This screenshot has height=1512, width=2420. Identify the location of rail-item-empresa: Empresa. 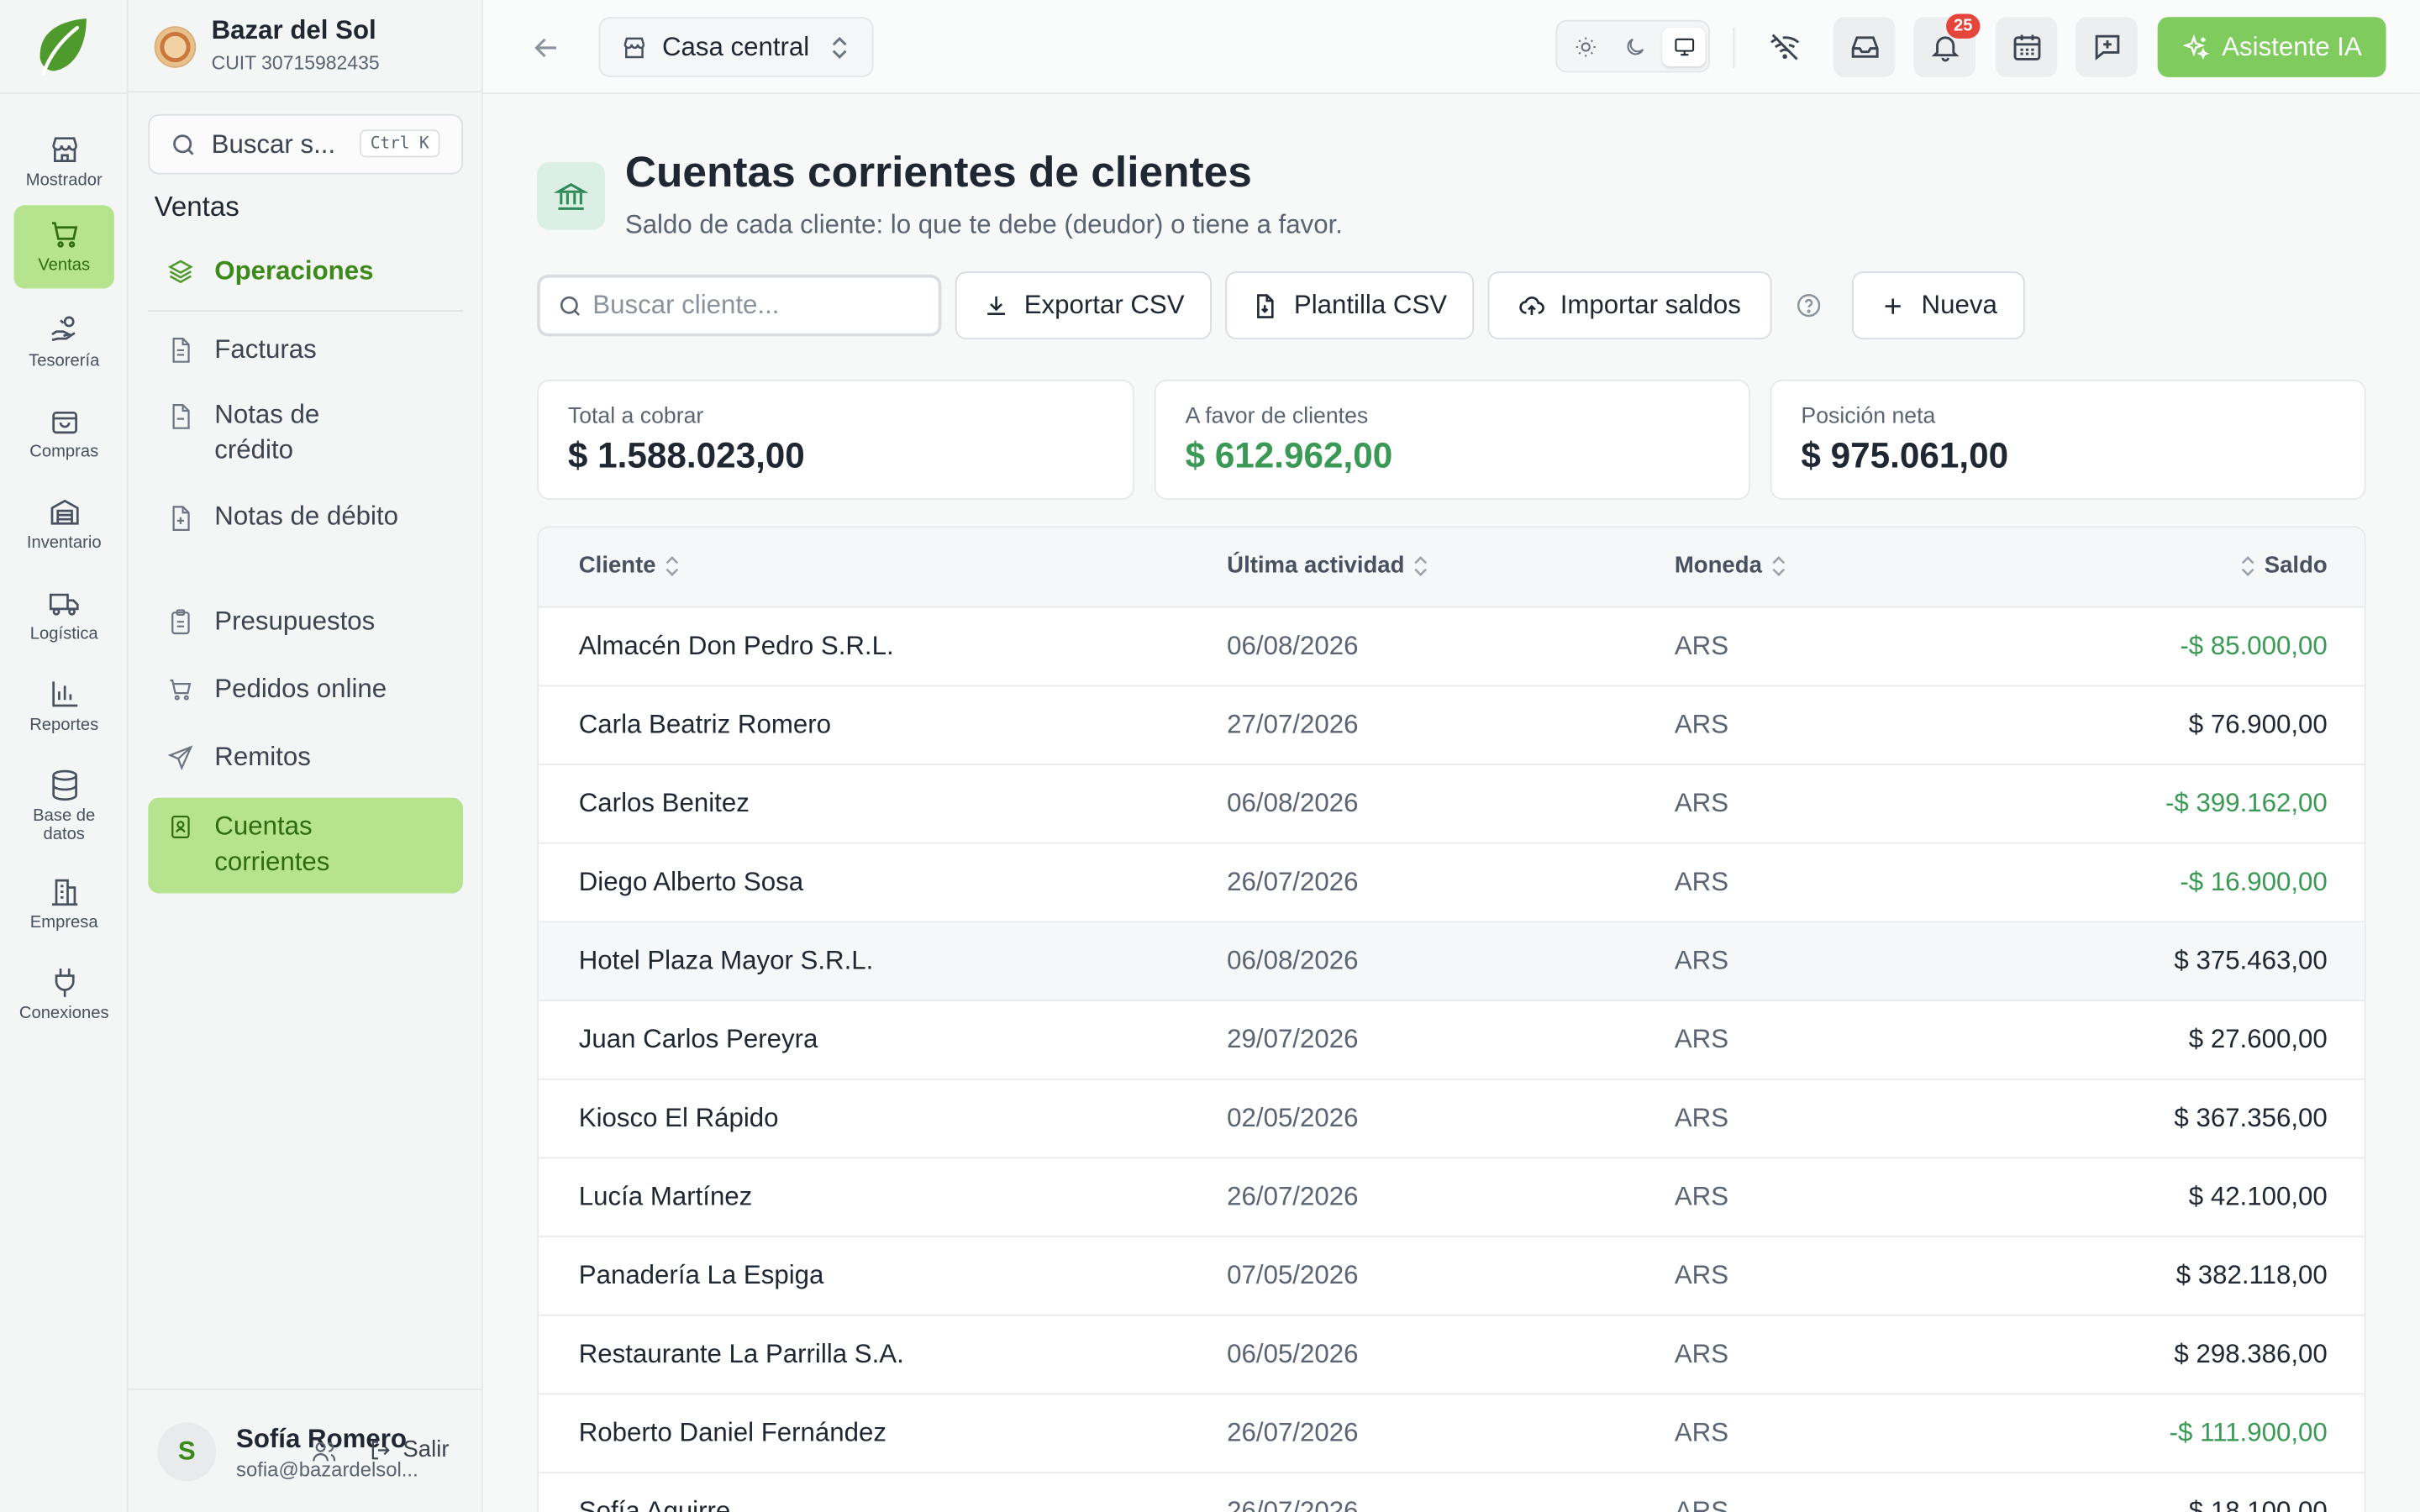
(64, 904).